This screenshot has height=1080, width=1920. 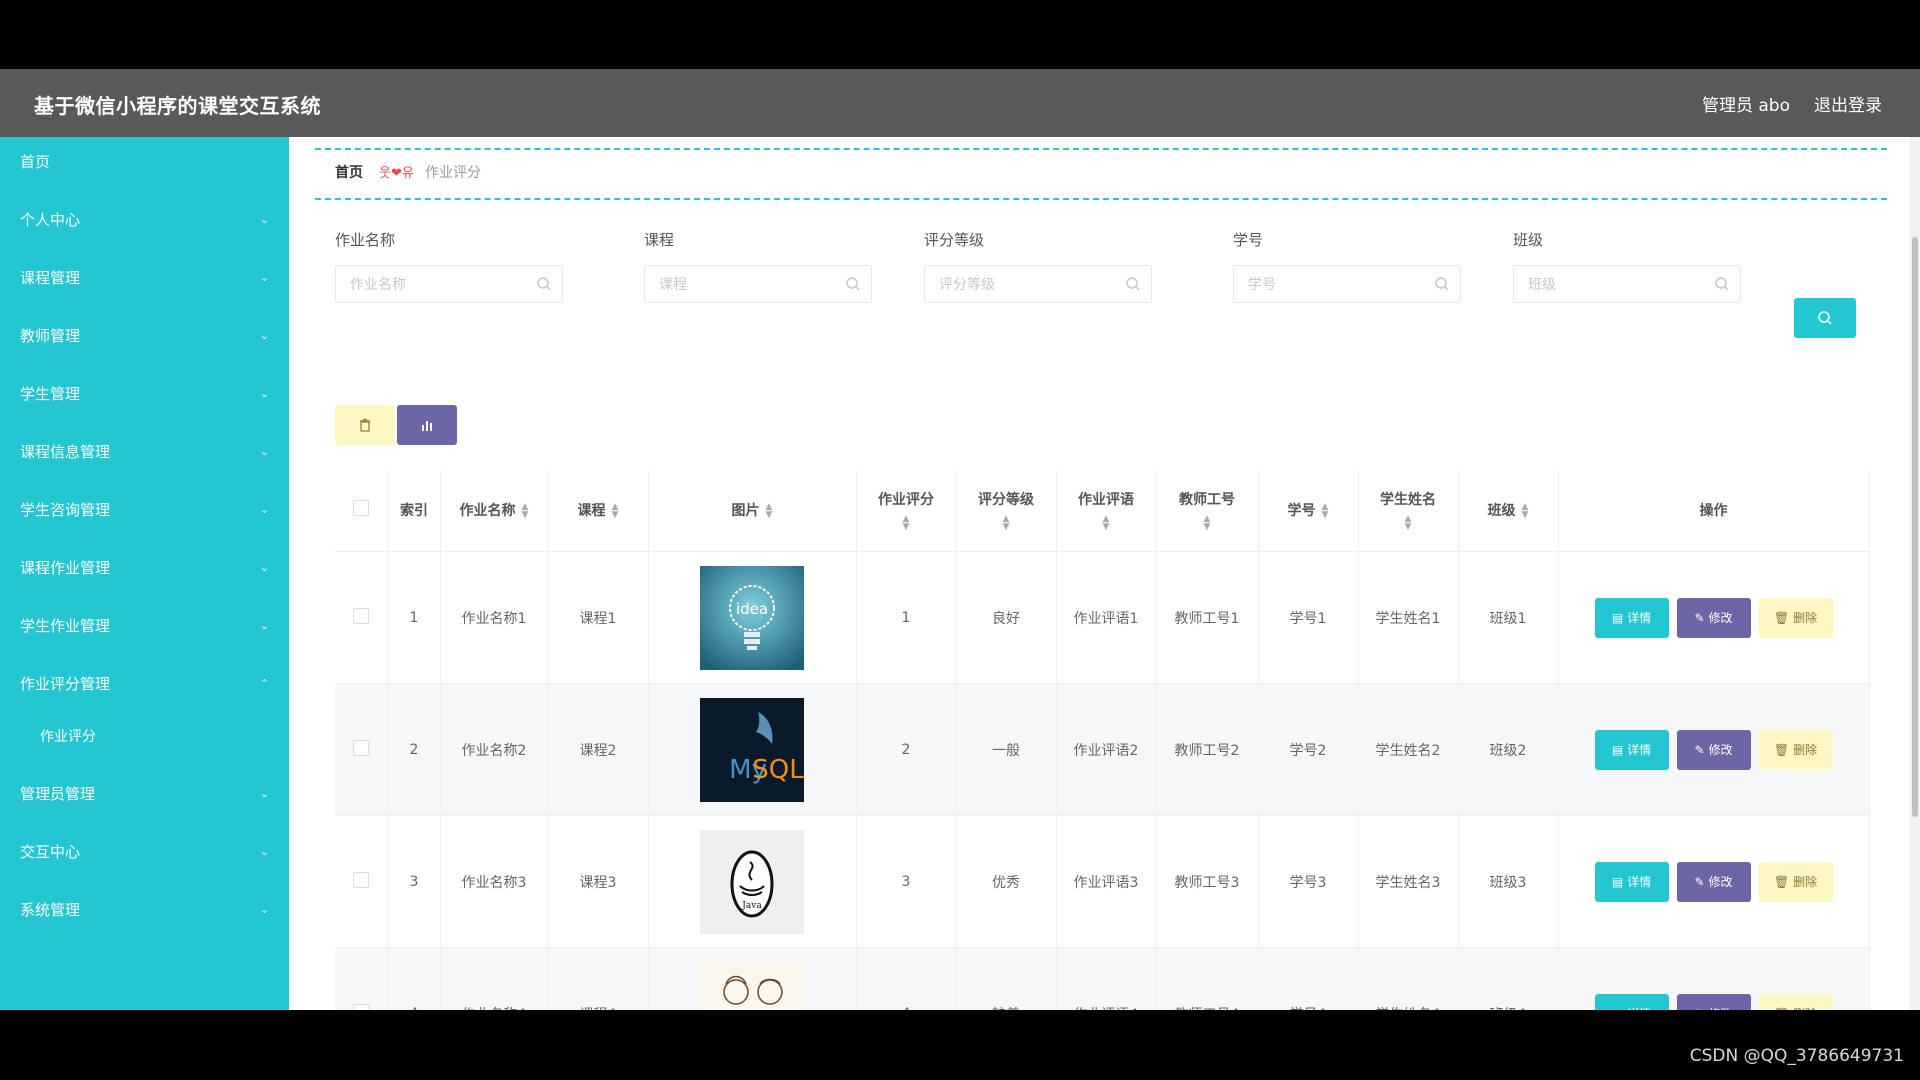 I want to click on column-header-sortable: 作业评语 ▲ ▼, so click(x=1106, y=510).